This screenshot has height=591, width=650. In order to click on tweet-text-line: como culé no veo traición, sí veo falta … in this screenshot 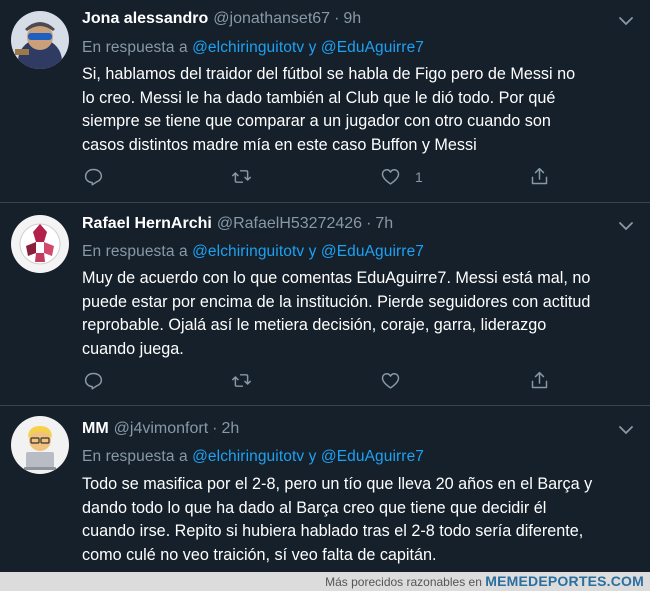, I will do `click(259, 554)`.